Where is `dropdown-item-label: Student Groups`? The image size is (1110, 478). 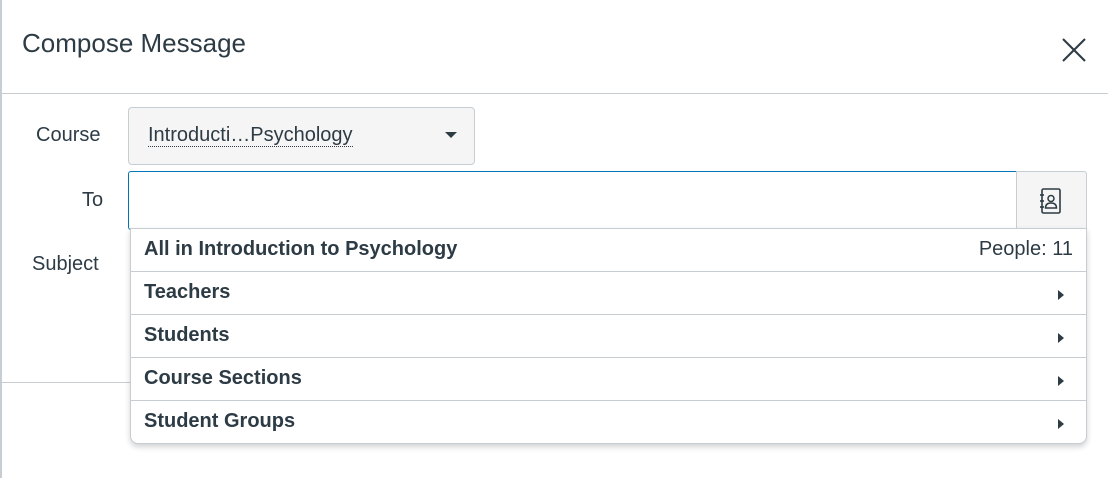
dropdown-item-label: Student Groups is located at coordinates (220, 421).